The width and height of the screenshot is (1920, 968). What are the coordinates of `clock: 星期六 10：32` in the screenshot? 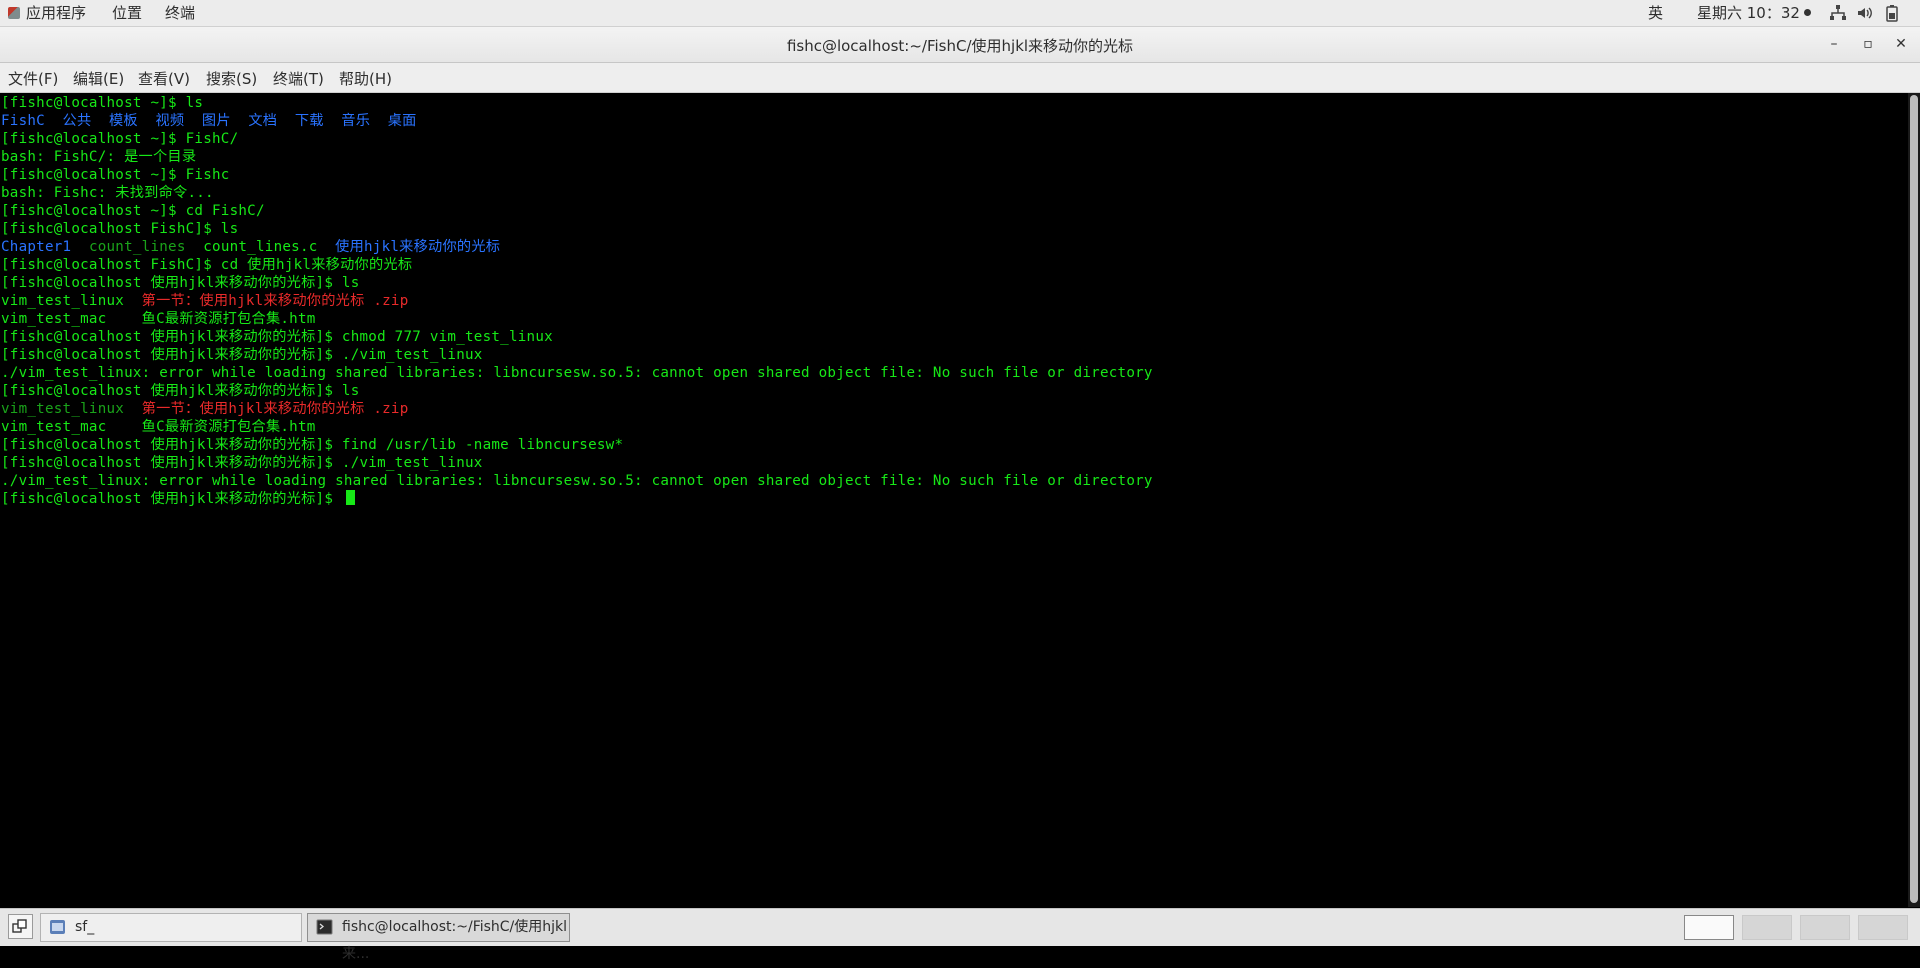 It's located at (1754, 13).